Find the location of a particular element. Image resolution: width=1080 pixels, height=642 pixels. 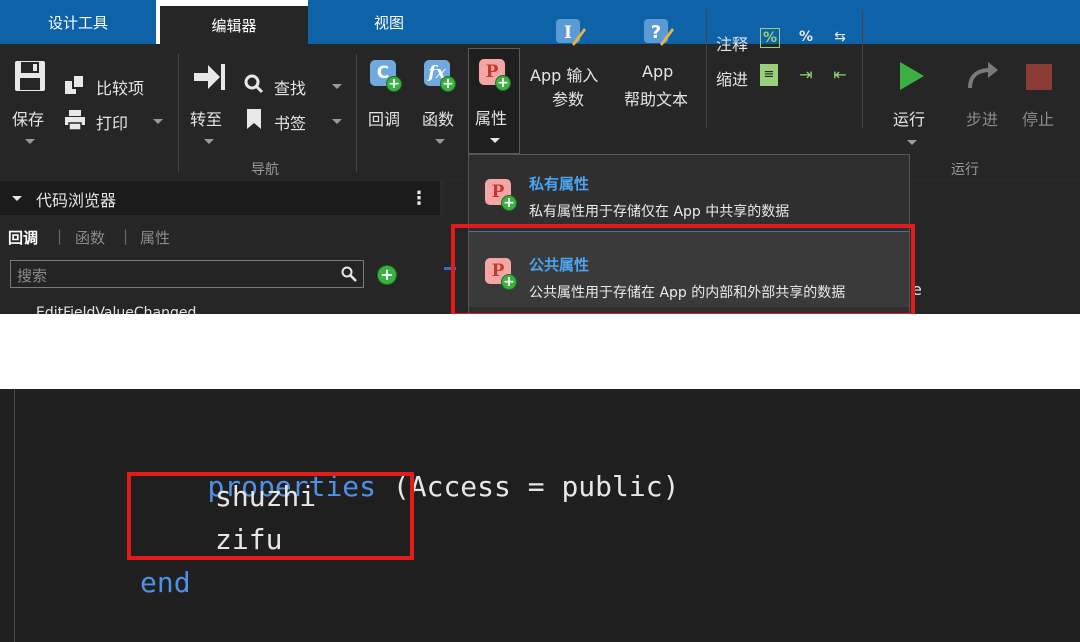

find-dropdown-caret is located at coordinates (337, 86).